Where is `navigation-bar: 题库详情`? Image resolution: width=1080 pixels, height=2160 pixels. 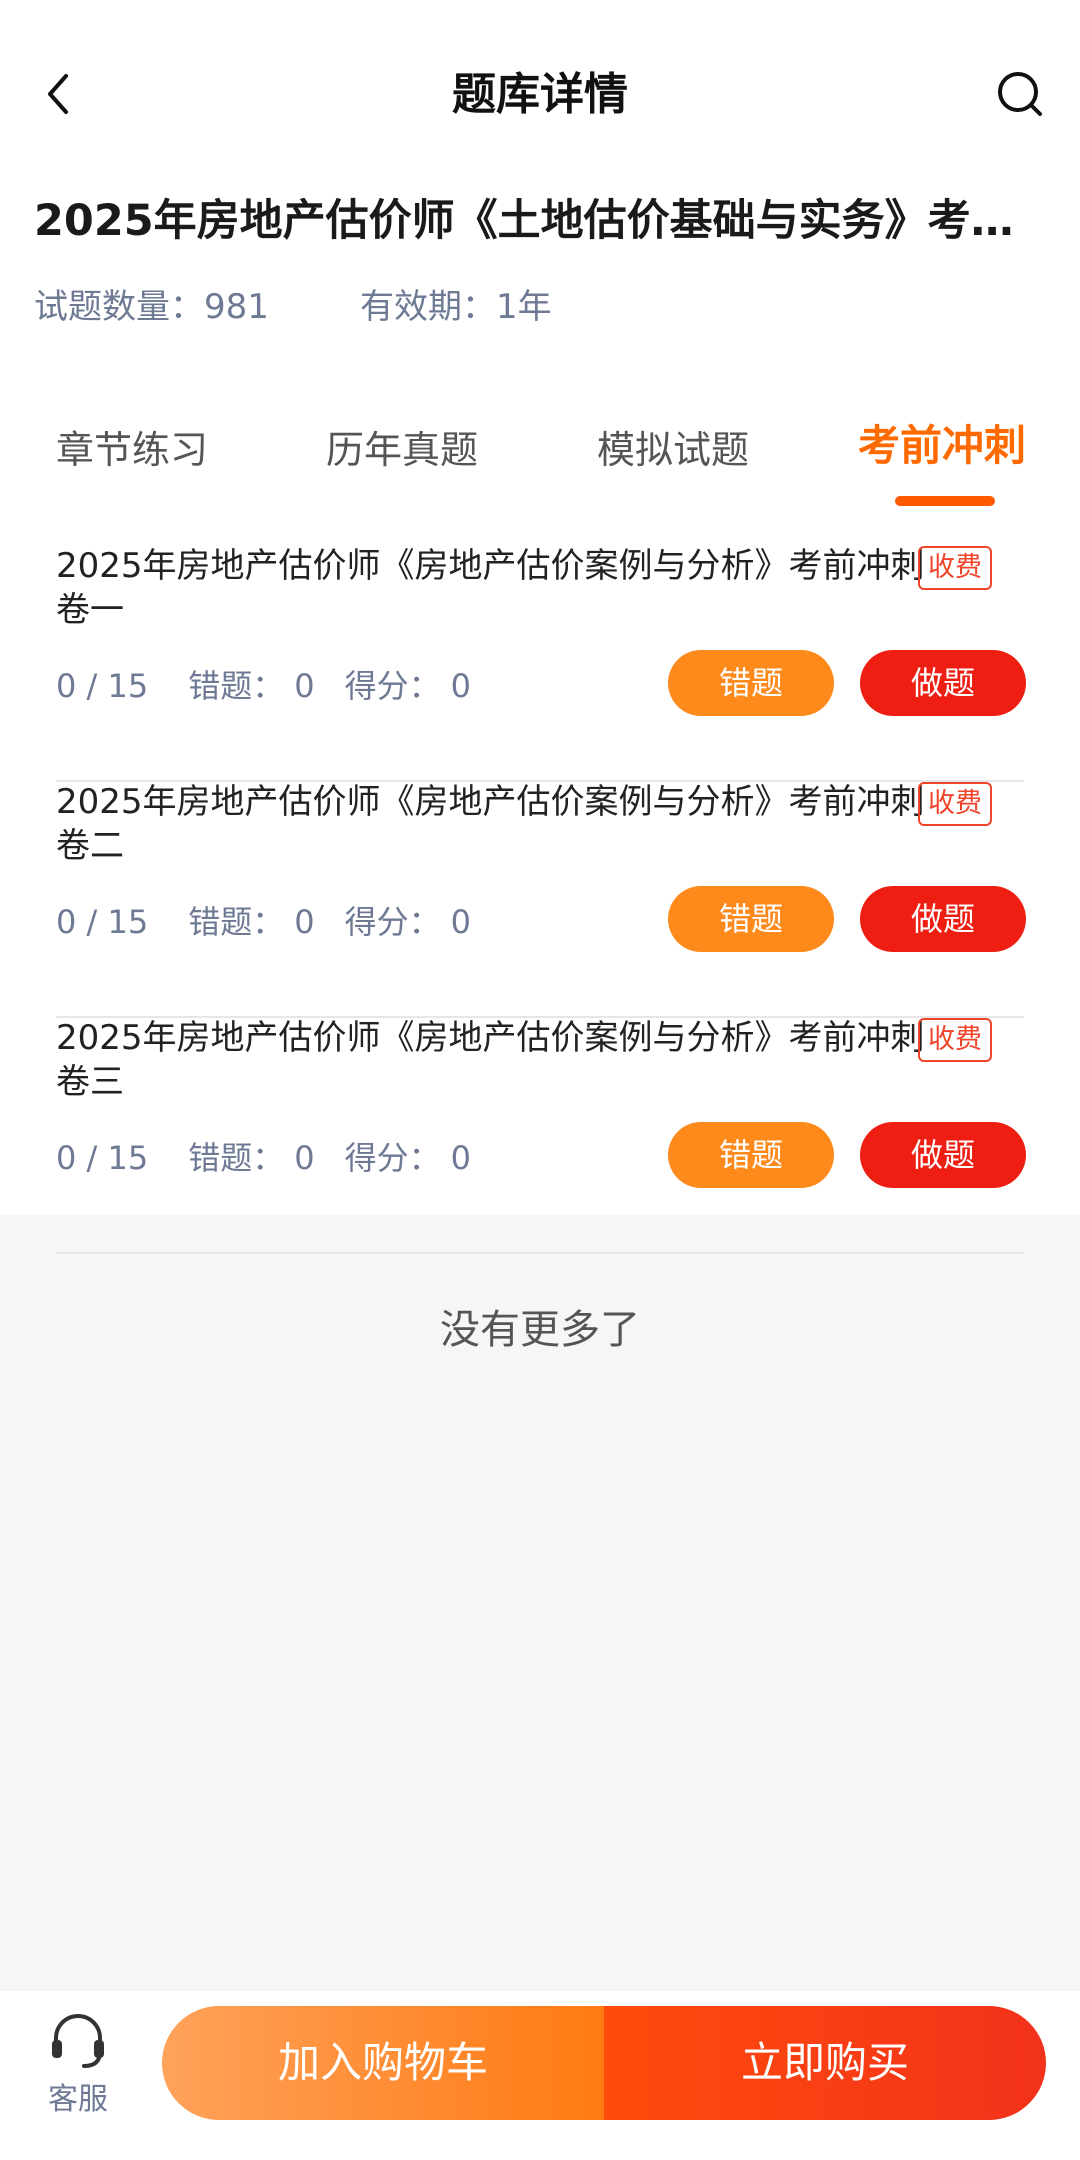 navigation-bar: 题库详情 is located at coordinates (540, 95).